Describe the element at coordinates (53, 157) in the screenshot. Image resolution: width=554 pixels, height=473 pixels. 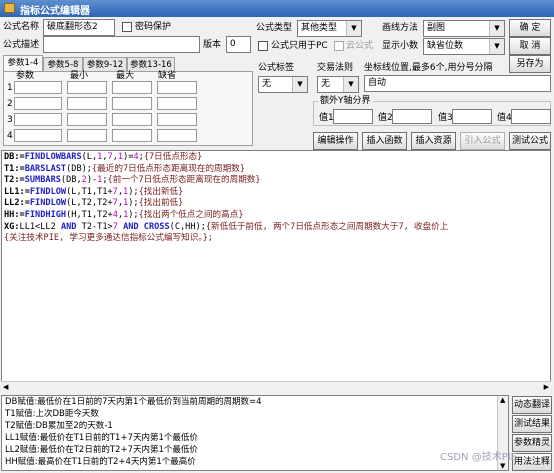
I see `code-token: FINDLOWBARS` at that location.